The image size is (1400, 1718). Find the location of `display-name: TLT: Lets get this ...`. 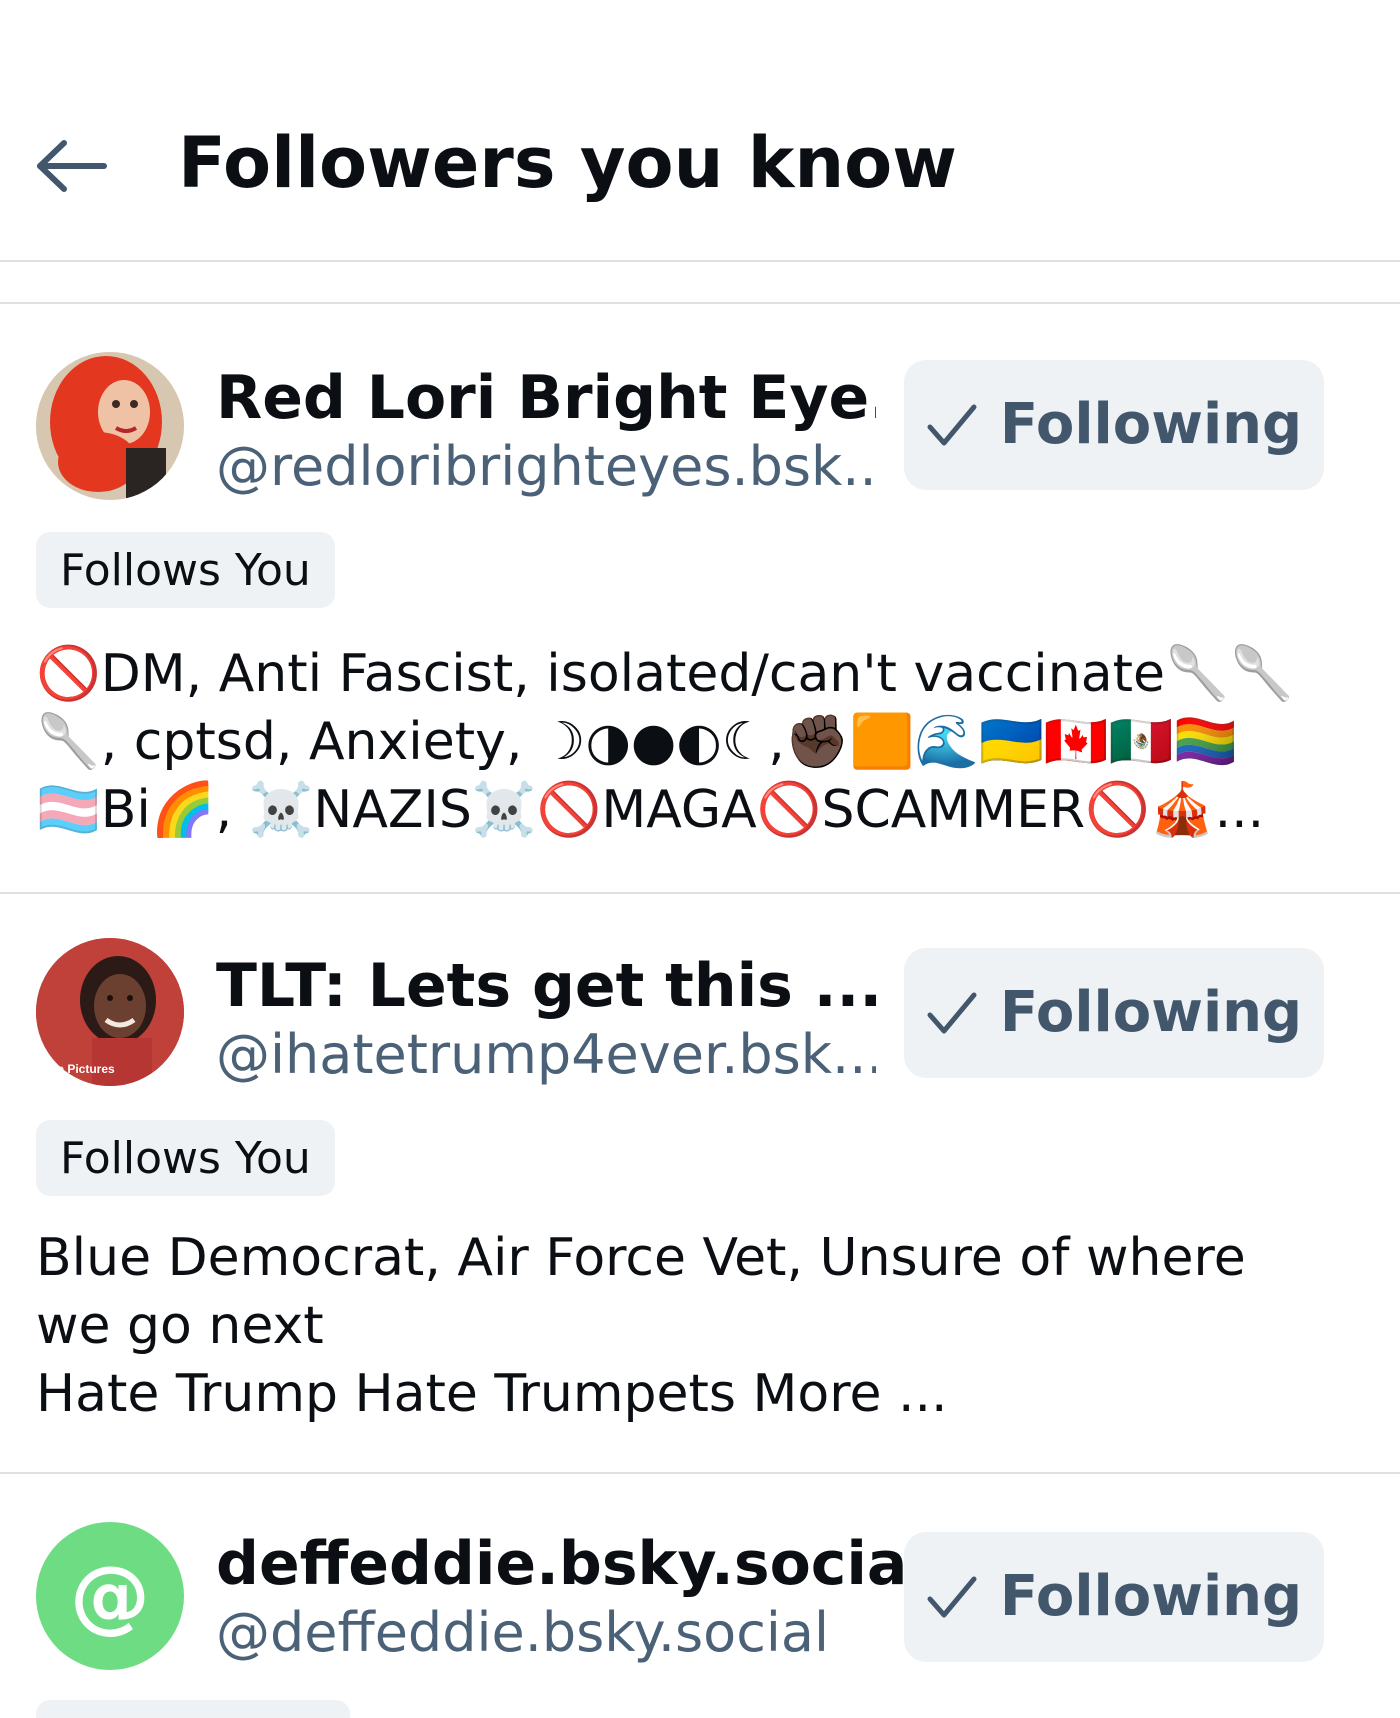

display-name: TLT: Lets get this ... is located at coordinates (546, 986).